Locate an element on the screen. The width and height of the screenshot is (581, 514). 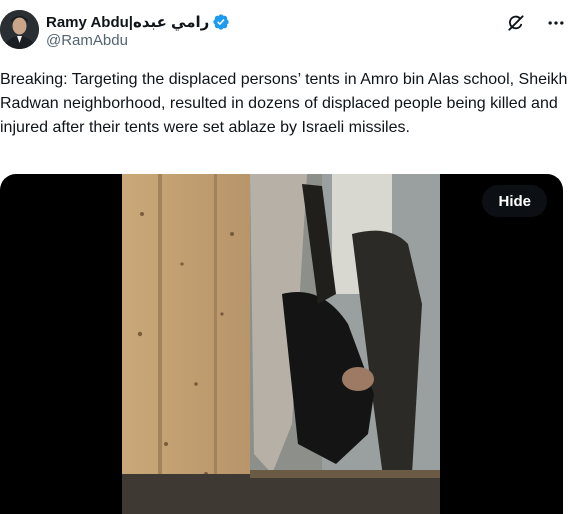
hide-media-button: Hide is located at coordinates (514, 201).